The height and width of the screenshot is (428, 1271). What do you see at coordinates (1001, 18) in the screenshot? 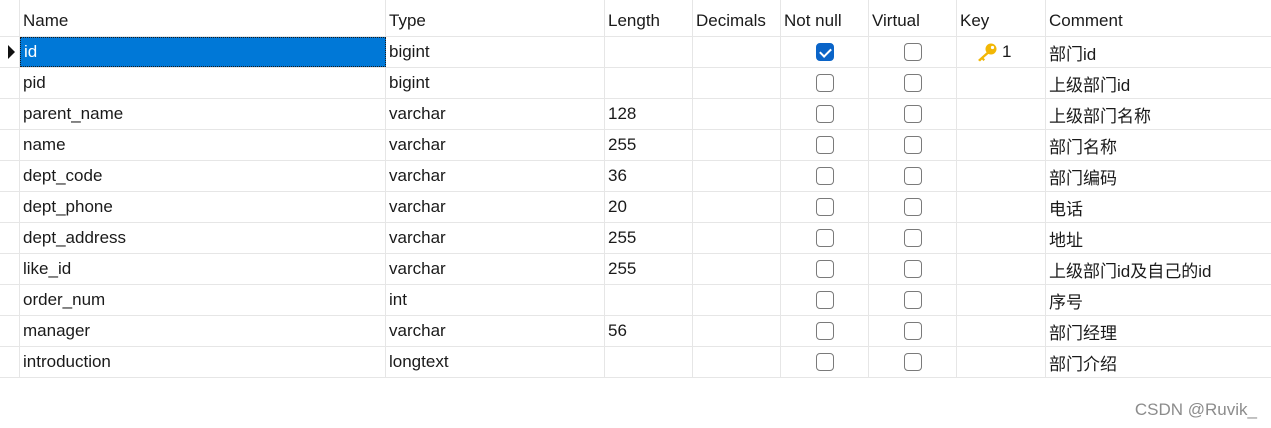
I see `header-key: Key` at bounding box center [1001, 18].